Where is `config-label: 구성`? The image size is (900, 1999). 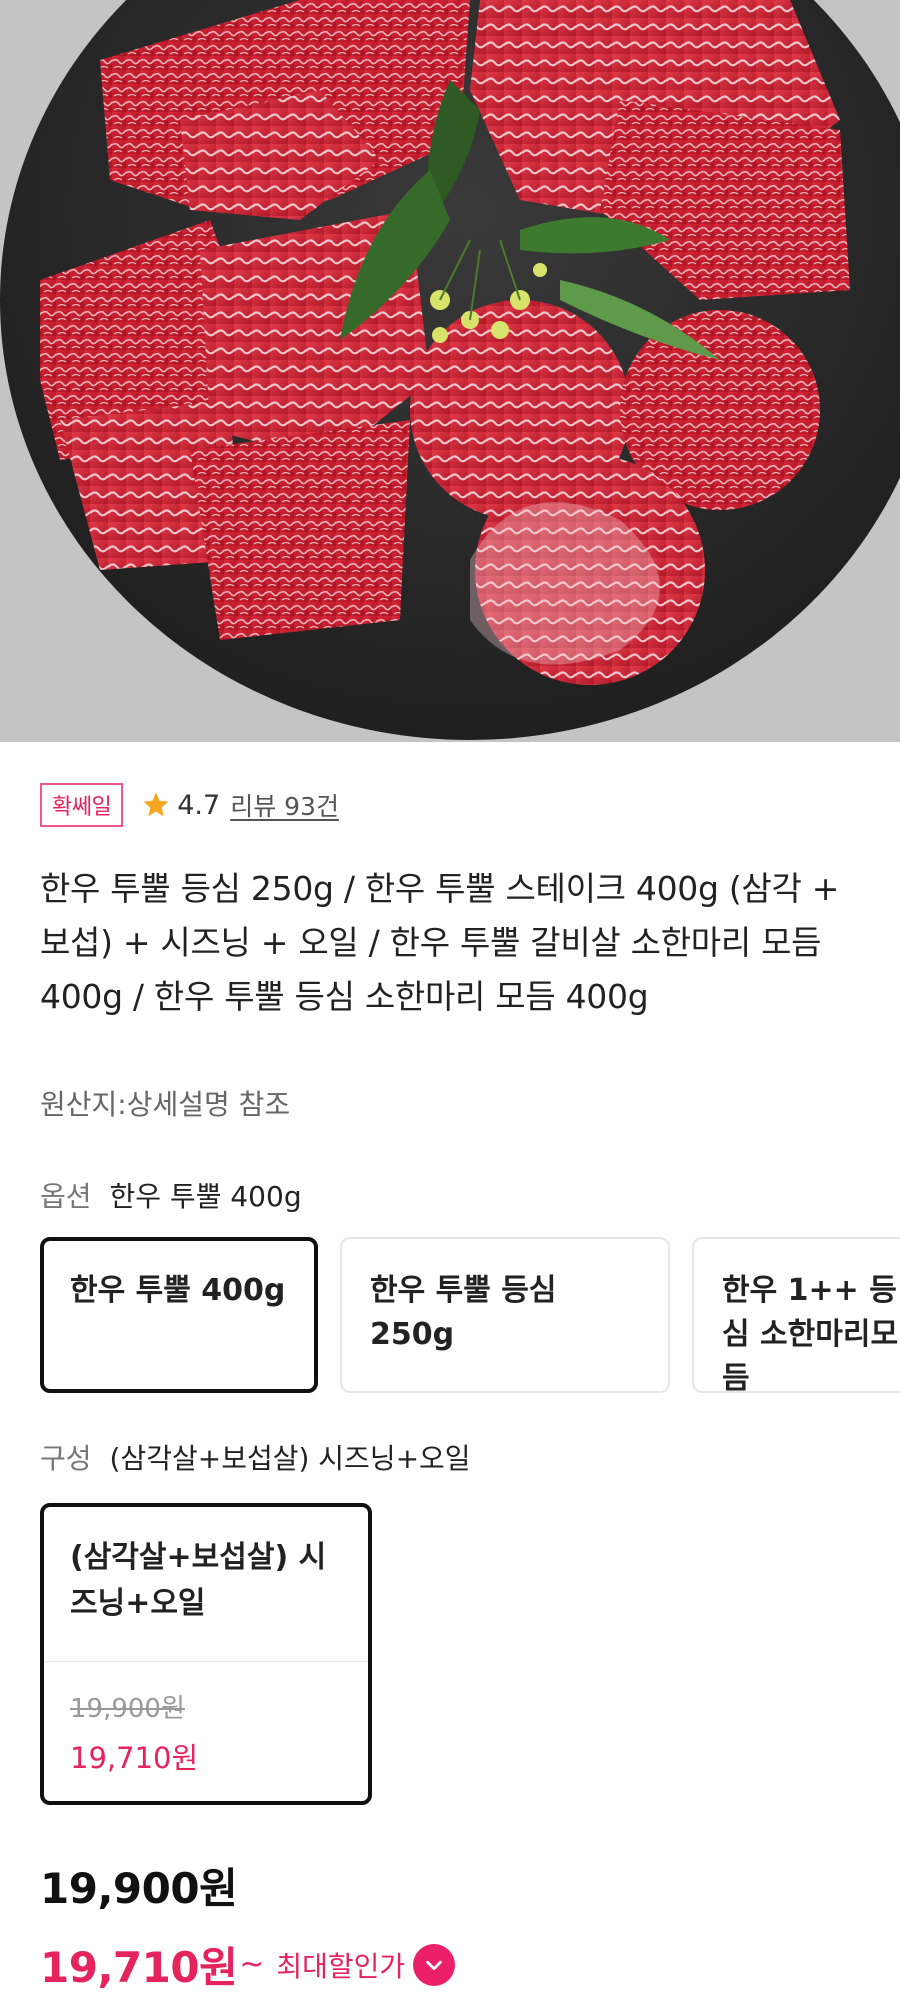 config-label: 구성 is located at coordinates (66, 1458).